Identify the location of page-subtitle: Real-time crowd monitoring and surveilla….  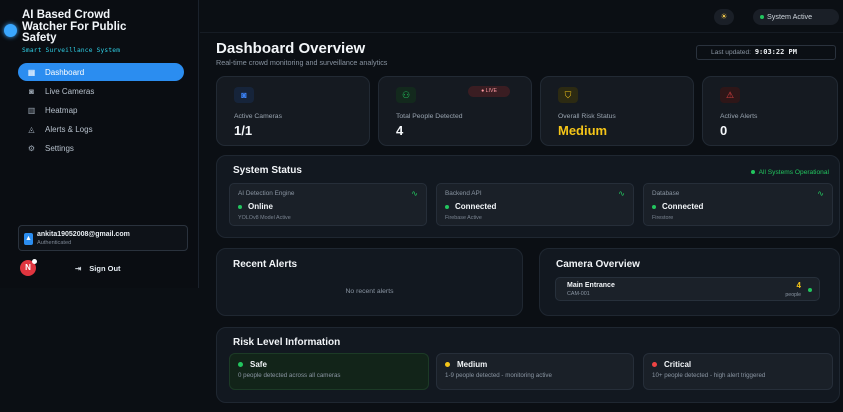
(302, 62).